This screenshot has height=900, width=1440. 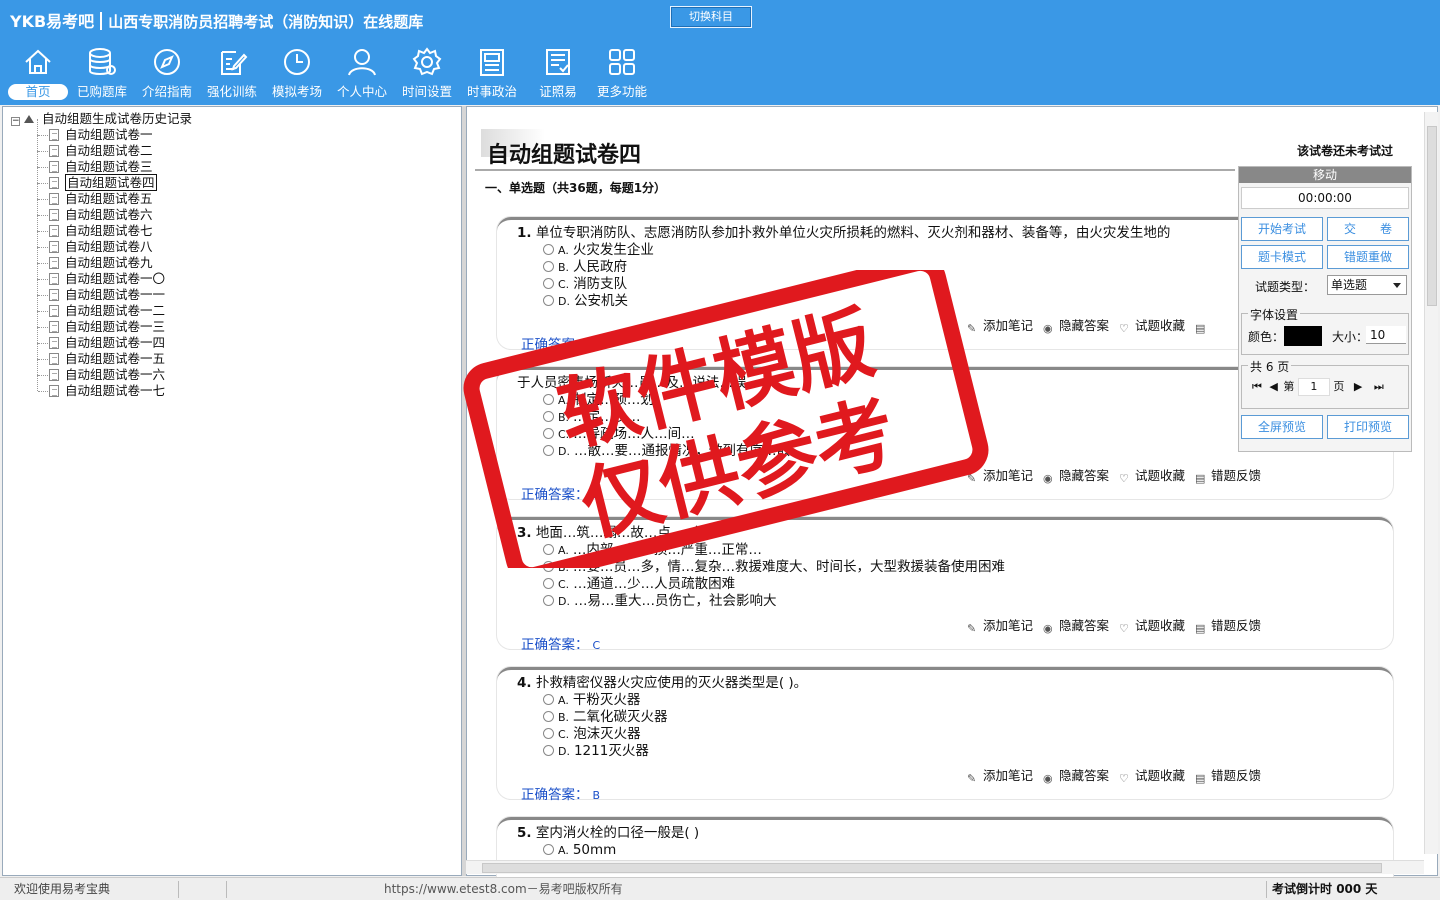 What do you see at coordinates (774, 567) in the screenshot?
I see `answer-option: B. …要…员…多，情…复杂…救援难度大、时间长，大型救援装备使用困难` at bounding box center [774, 567].